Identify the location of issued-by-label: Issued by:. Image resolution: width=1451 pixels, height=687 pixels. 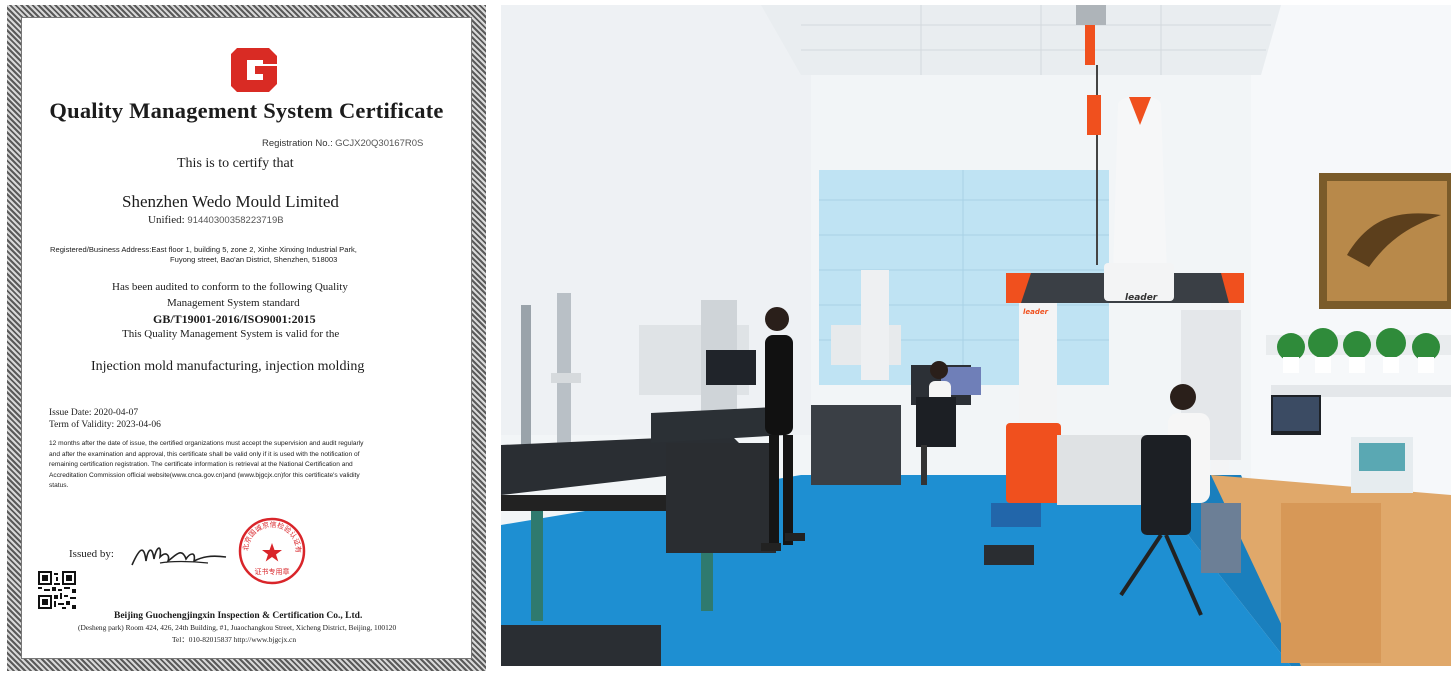
(91, 554).